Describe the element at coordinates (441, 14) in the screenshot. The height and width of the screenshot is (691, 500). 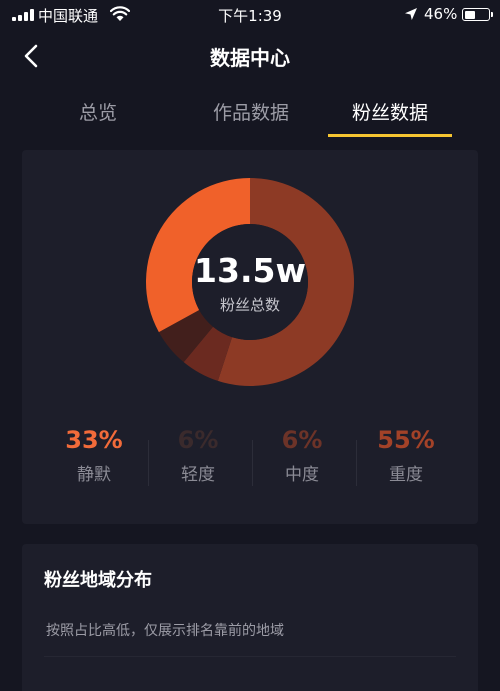
I see `battery-percent: 46%` at that location.